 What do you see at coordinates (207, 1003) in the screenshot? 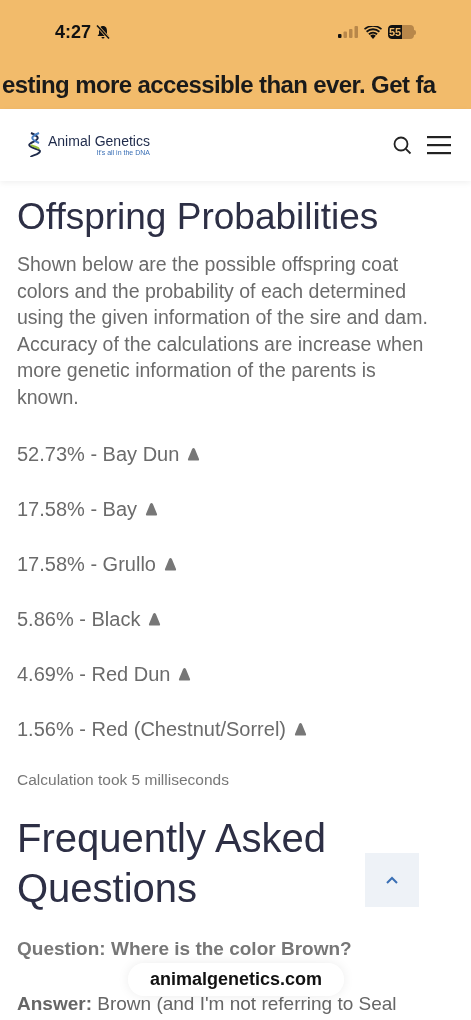
I see `faq-answer: Answer: Brown (and I'm not referring to Seal` at bounding box center [207, 1003].